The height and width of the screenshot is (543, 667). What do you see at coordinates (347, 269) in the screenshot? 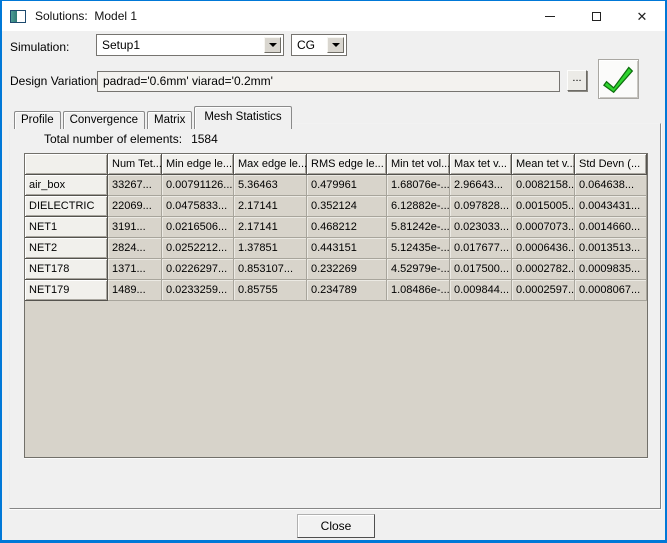
I see `table-cell: 0.232269` at bounding box center [347, 269].